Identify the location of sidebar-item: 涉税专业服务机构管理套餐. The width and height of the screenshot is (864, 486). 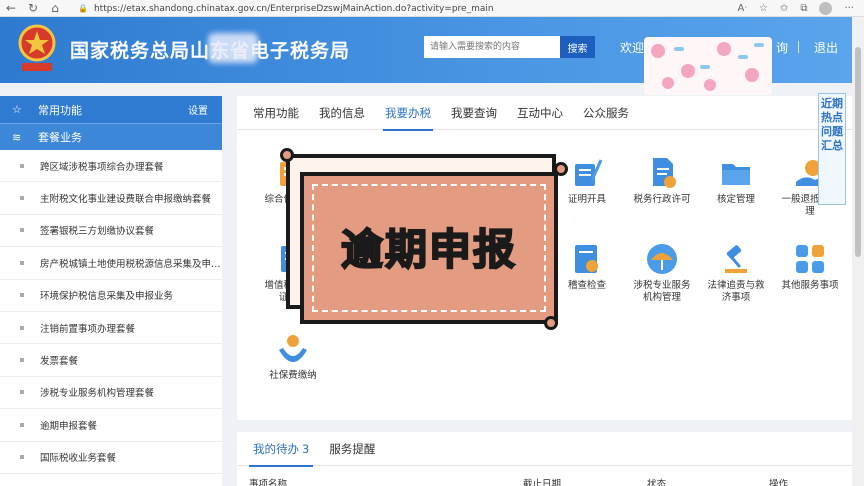
(111, 393).